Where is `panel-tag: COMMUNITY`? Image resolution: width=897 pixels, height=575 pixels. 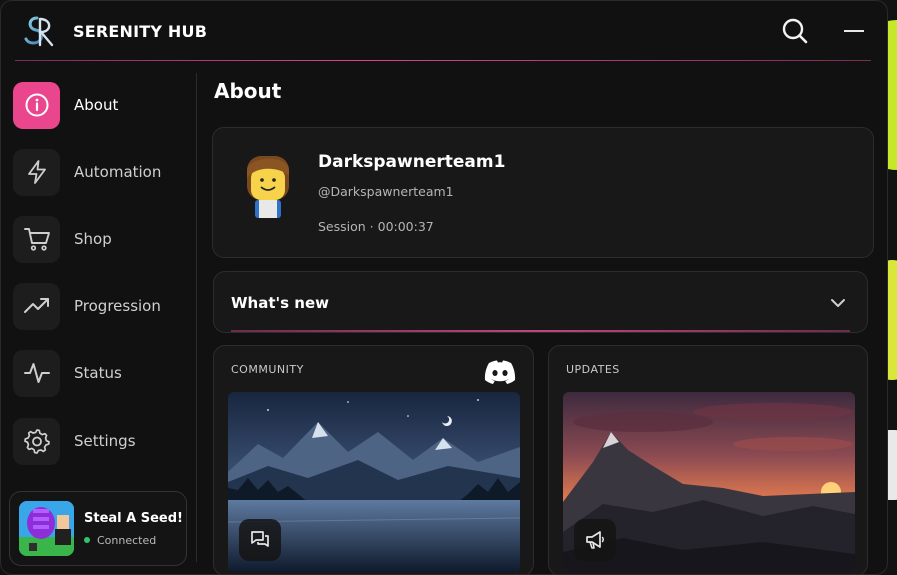
panel-tag: COMMUNITY is located at coordinates (267, 369).